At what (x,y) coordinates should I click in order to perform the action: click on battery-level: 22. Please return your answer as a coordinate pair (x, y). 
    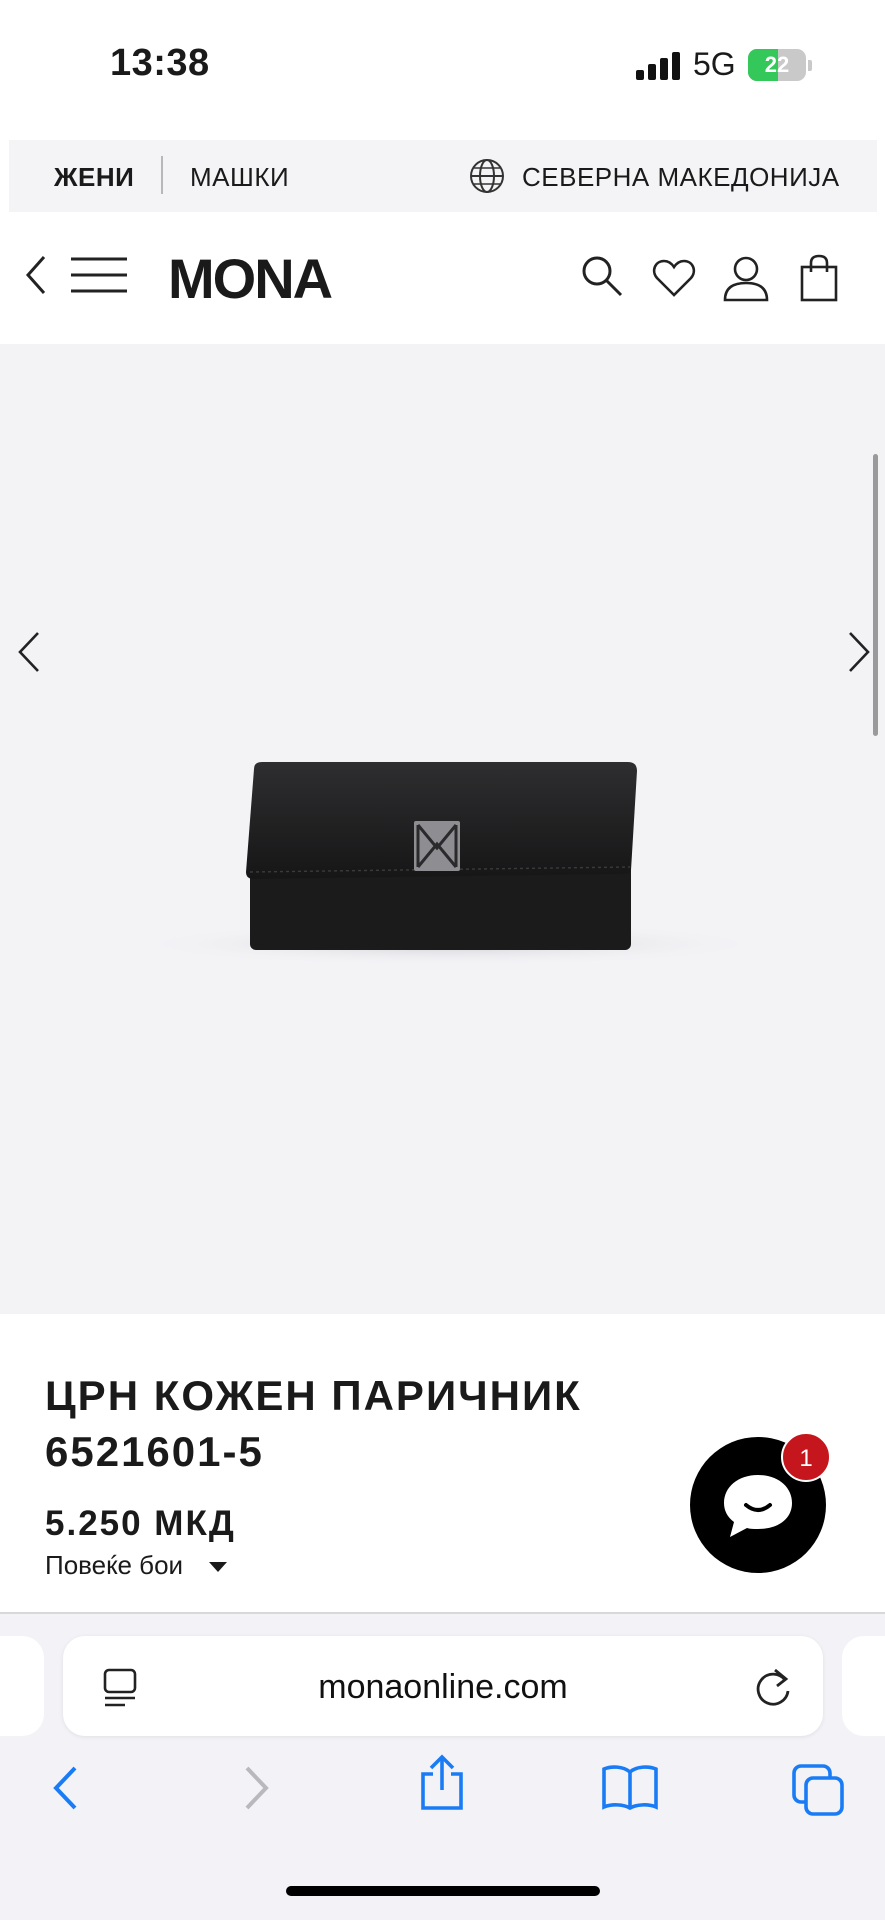
    Looking at the image, I should click on (777, 64).